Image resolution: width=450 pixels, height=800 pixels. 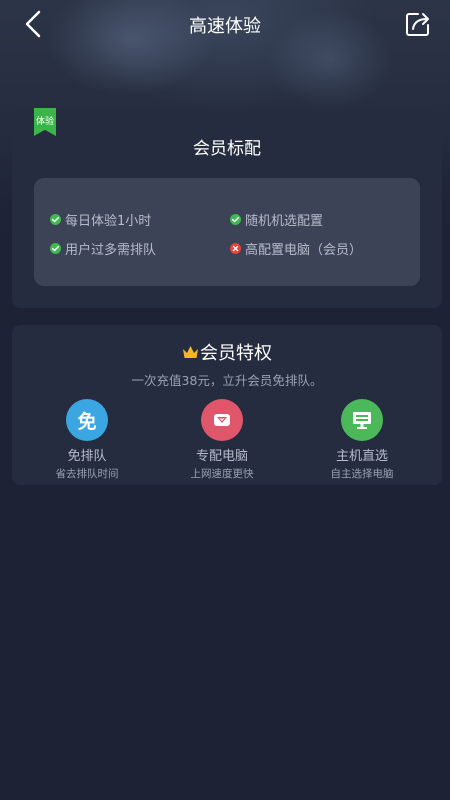 I want to click on perk-no-queue: 免 免排队 省去排队时间, so click(x=87, y=440).